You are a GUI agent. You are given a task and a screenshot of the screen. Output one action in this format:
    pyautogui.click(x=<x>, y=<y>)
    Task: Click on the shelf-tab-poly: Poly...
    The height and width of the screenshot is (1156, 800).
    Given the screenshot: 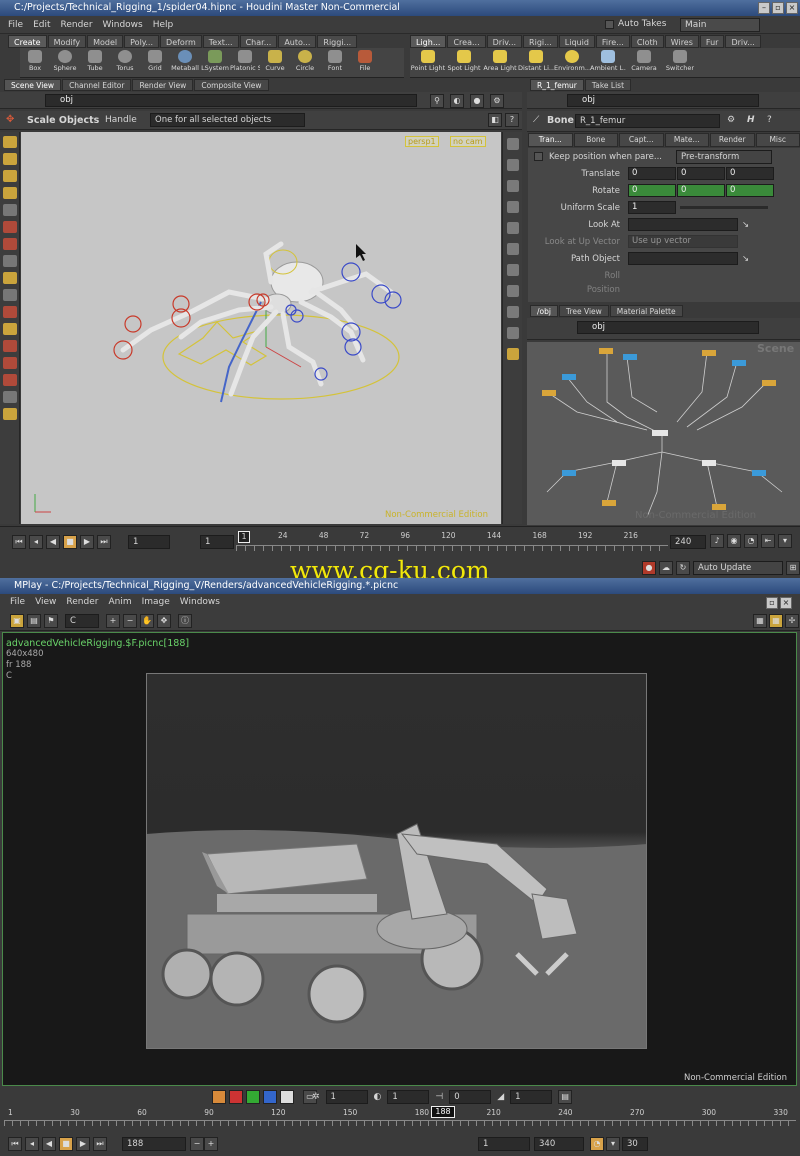 What is the action you would take?
    pyautogui.click(x=142, y=41)
    